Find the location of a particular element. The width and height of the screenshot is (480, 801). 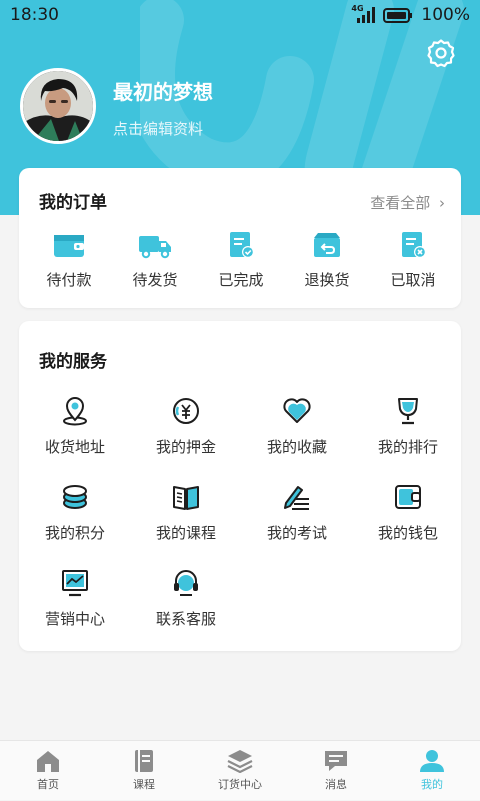

service-wallet: 我的钱包 is located at coordinates (408, 512).